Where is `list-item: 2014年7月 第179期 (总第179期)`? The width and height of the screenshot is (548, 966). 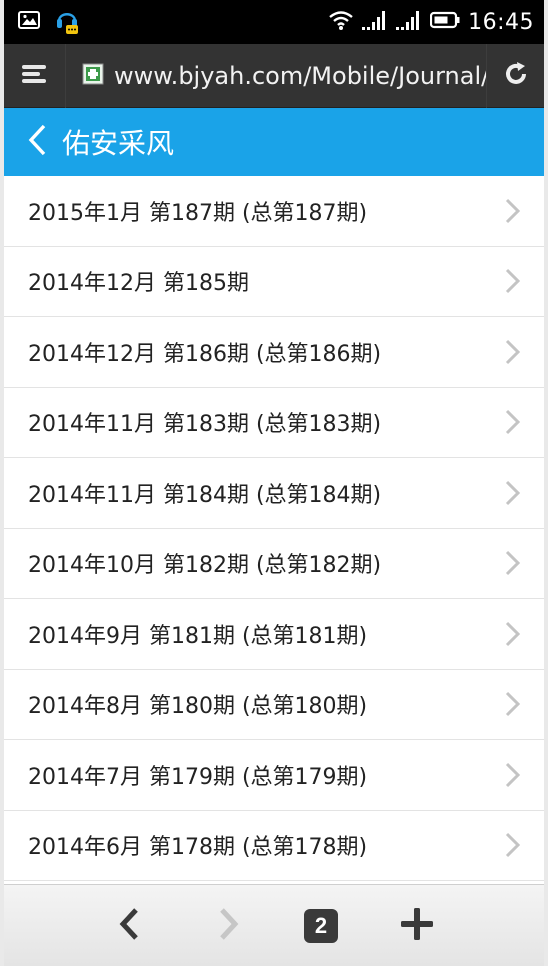
list-item: 2014年7月 第179期 (总第179期) is located at coordinates (274, 775).